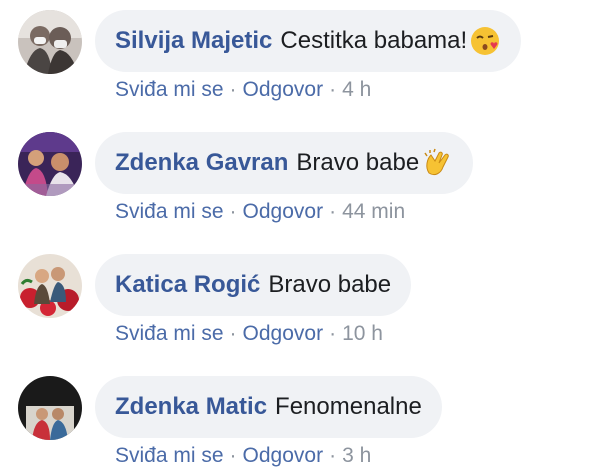  I want to click on comment-timestamp: 4 h, so click(356, 89).